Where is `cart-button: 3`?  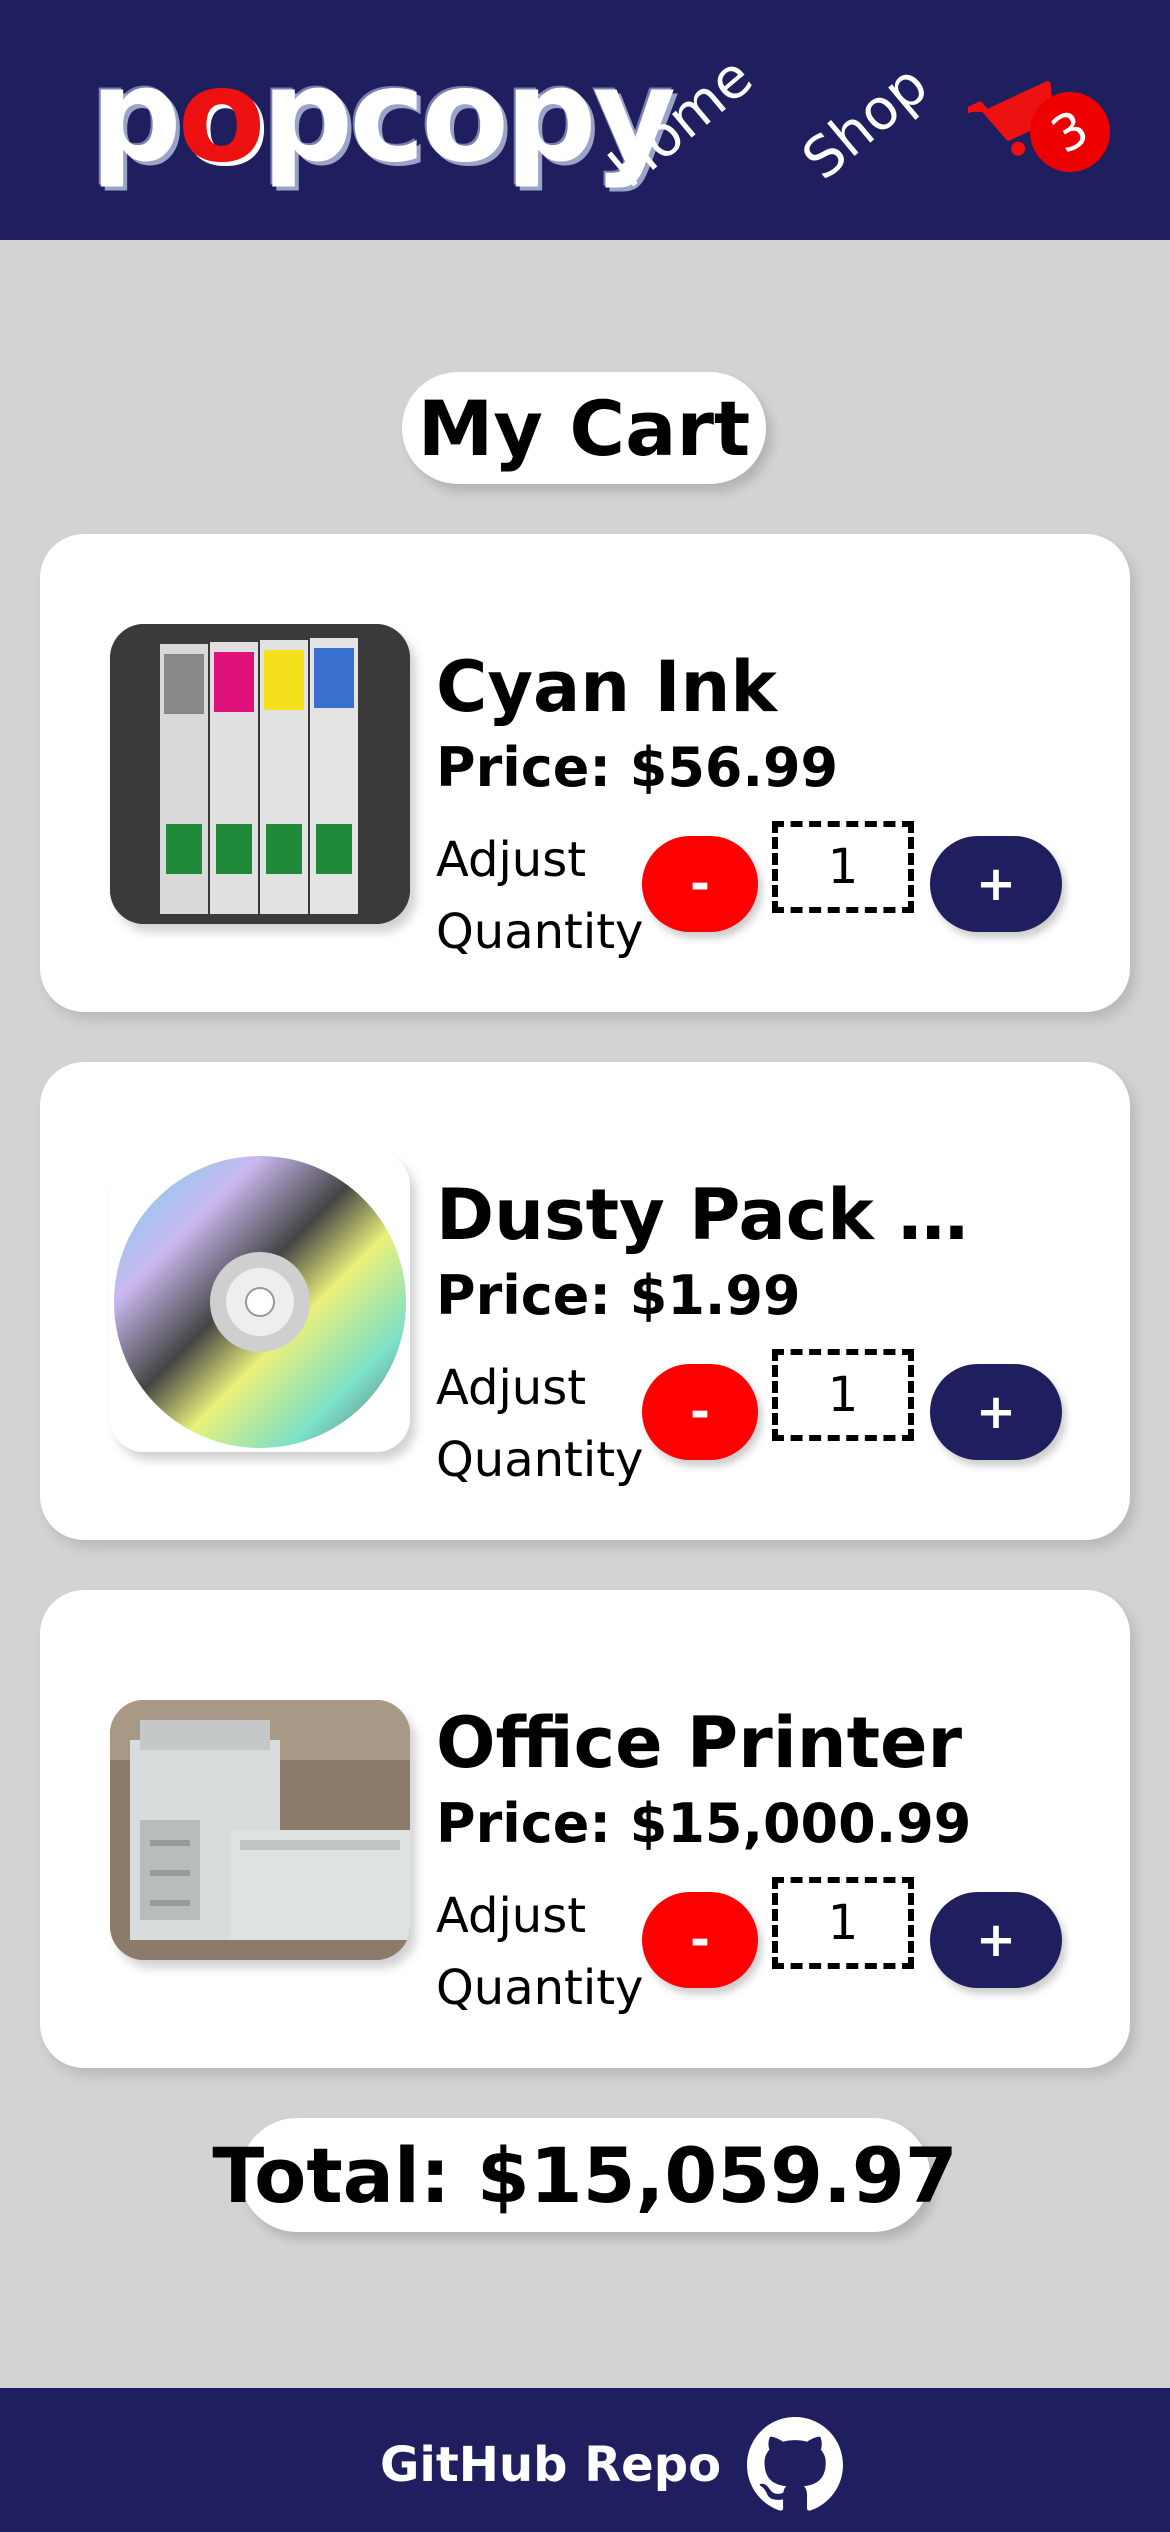 cart-button: 3 is located at coordinates (1042, 124).